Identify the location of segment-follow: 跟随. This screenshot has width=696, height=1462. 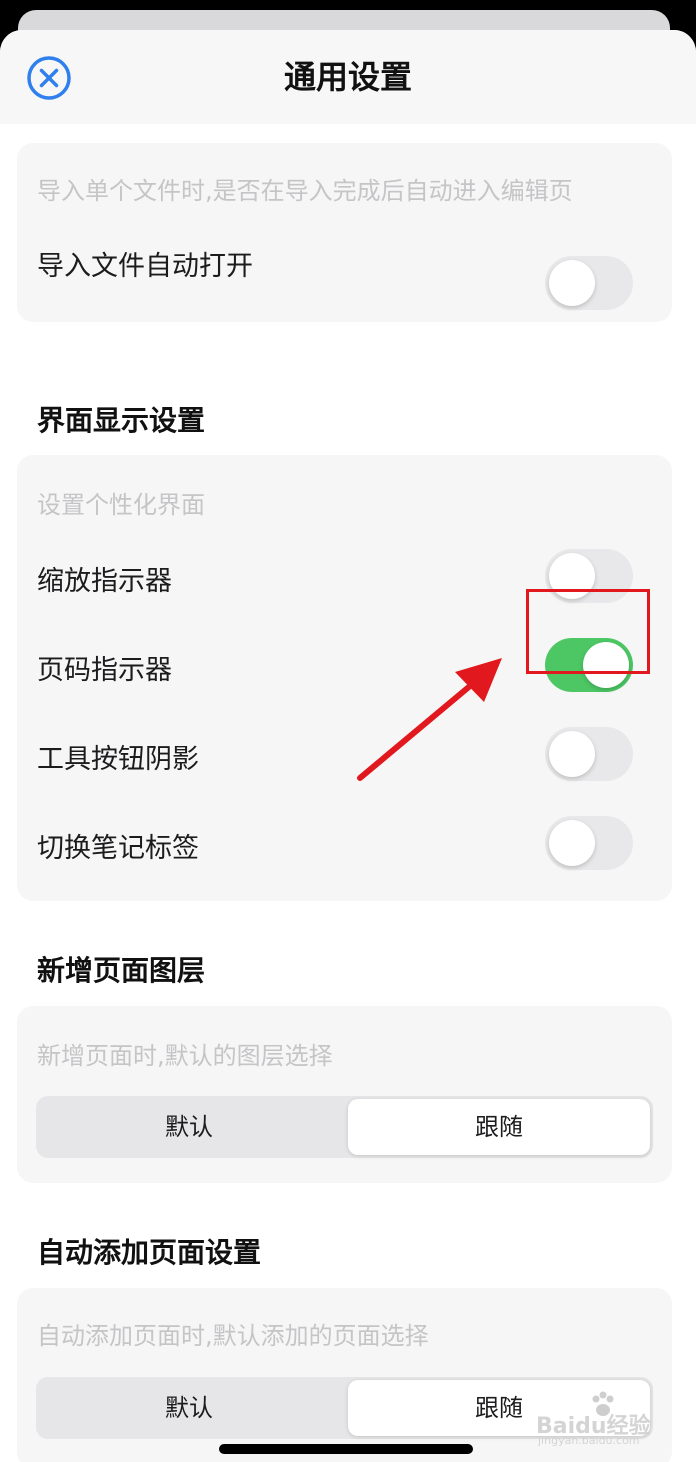
(499, 1127).